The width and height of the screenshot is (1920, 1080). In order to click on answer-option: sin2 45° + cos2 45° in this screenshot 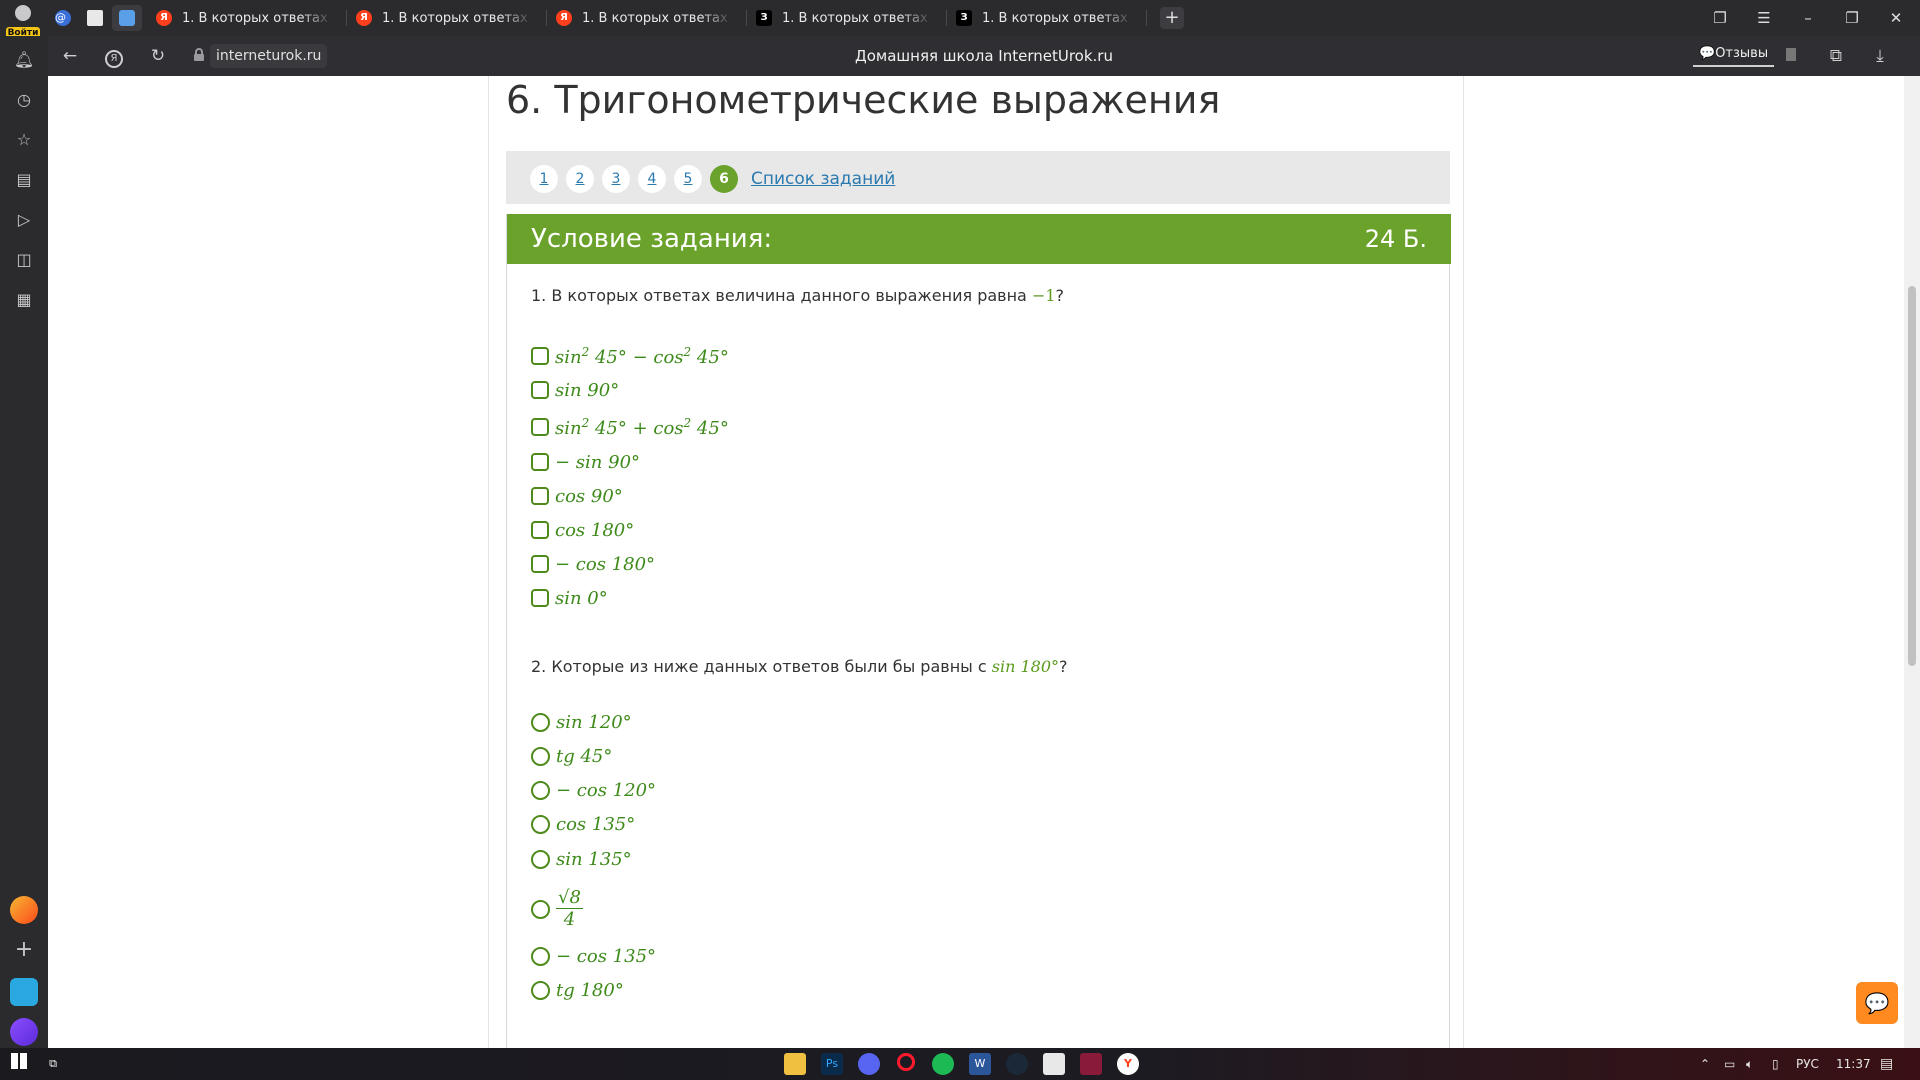, I will do `click(630, 427)`.